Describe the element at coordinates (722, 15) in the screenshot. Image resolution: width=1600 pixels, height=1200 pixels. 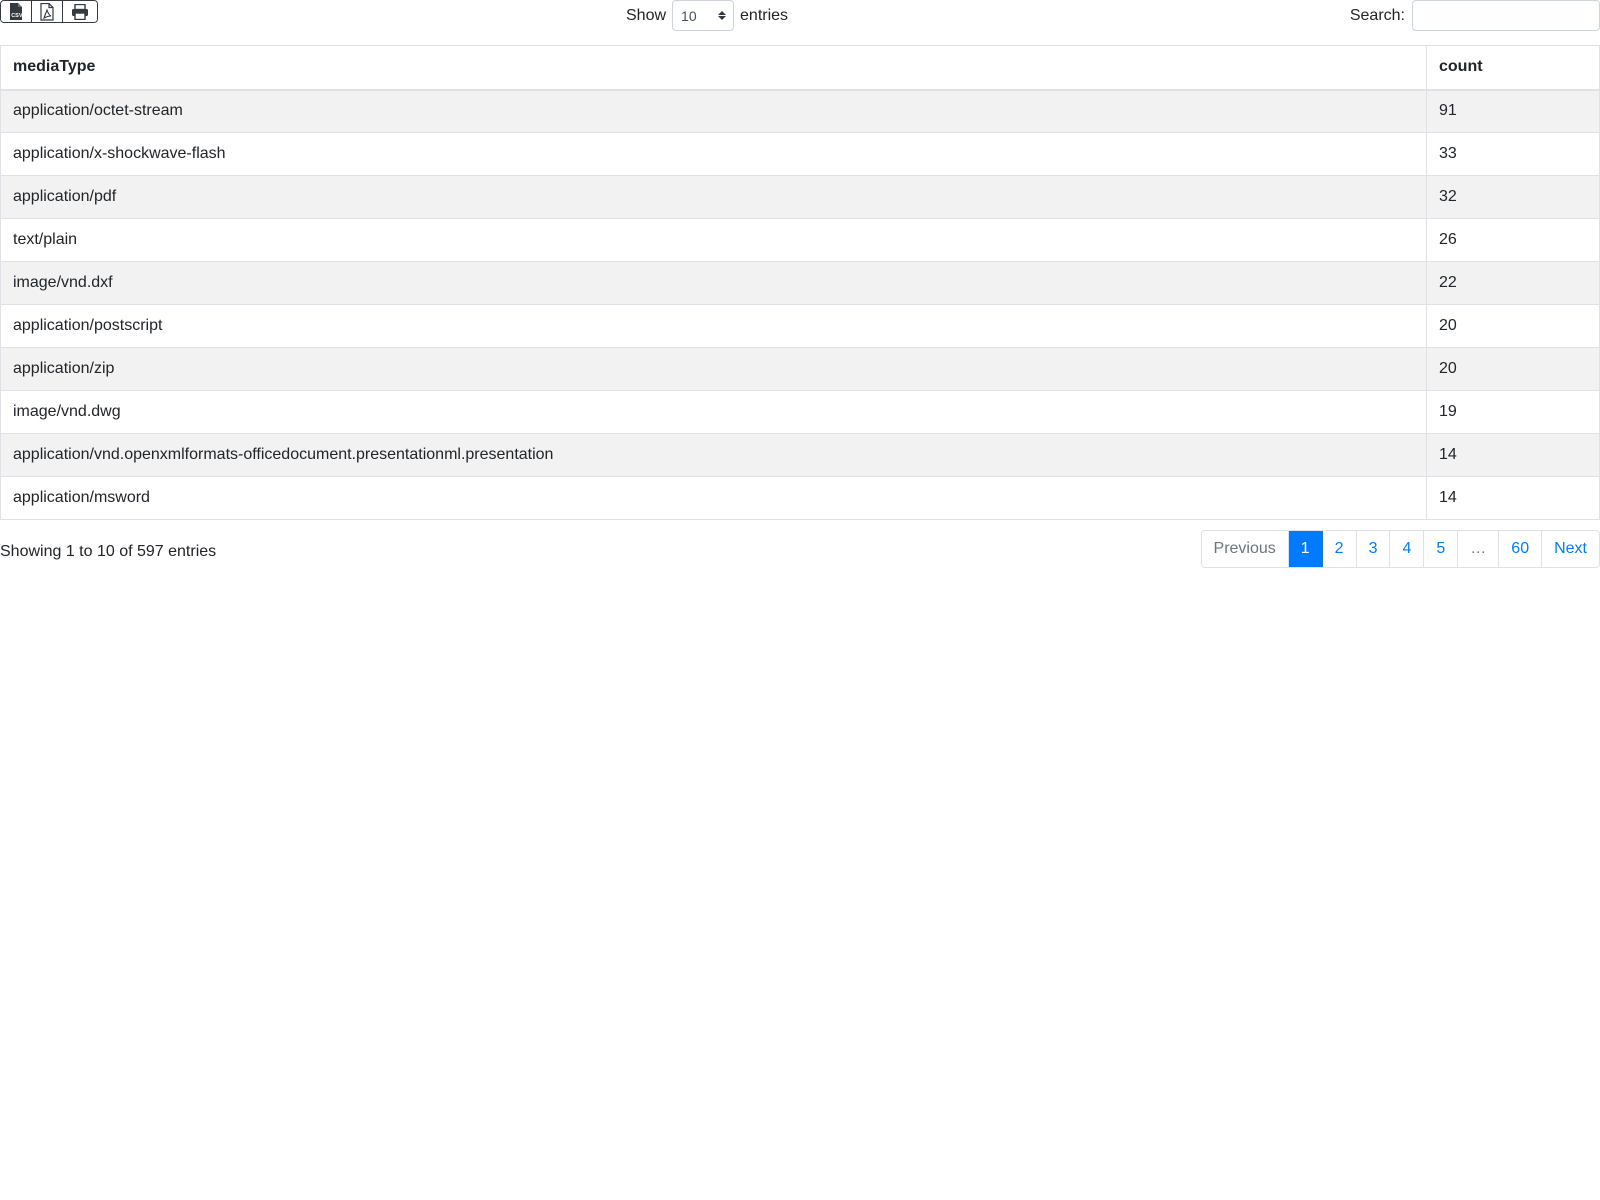
I see `select-arrows-icon` at that location.